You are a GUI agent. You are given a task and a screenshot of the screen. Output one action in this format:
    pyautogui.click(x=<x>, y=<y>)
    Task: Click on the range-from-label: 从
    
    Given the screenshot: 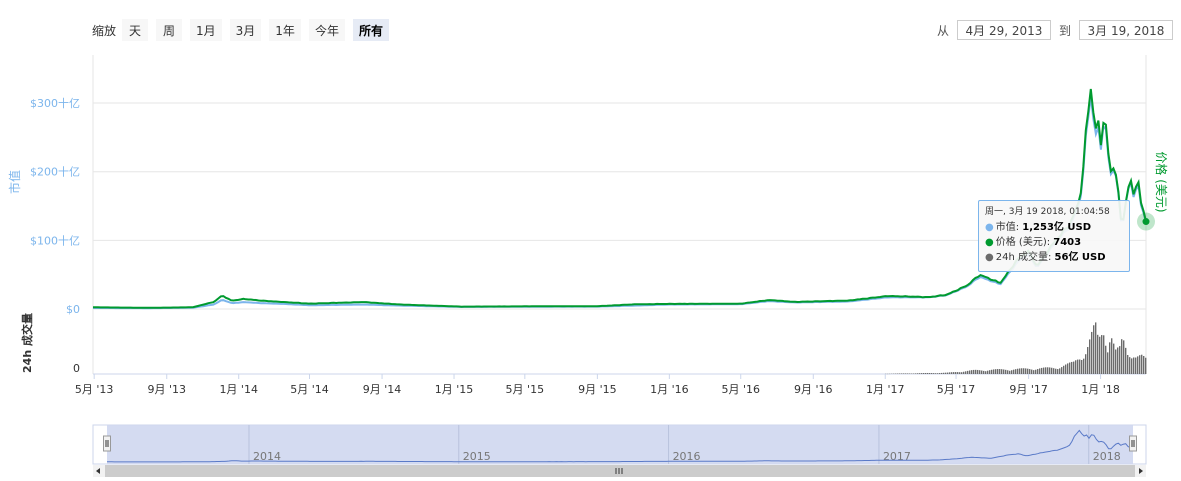 What is the action you would take?
    pyautogui.click(x=942, y=30)
    